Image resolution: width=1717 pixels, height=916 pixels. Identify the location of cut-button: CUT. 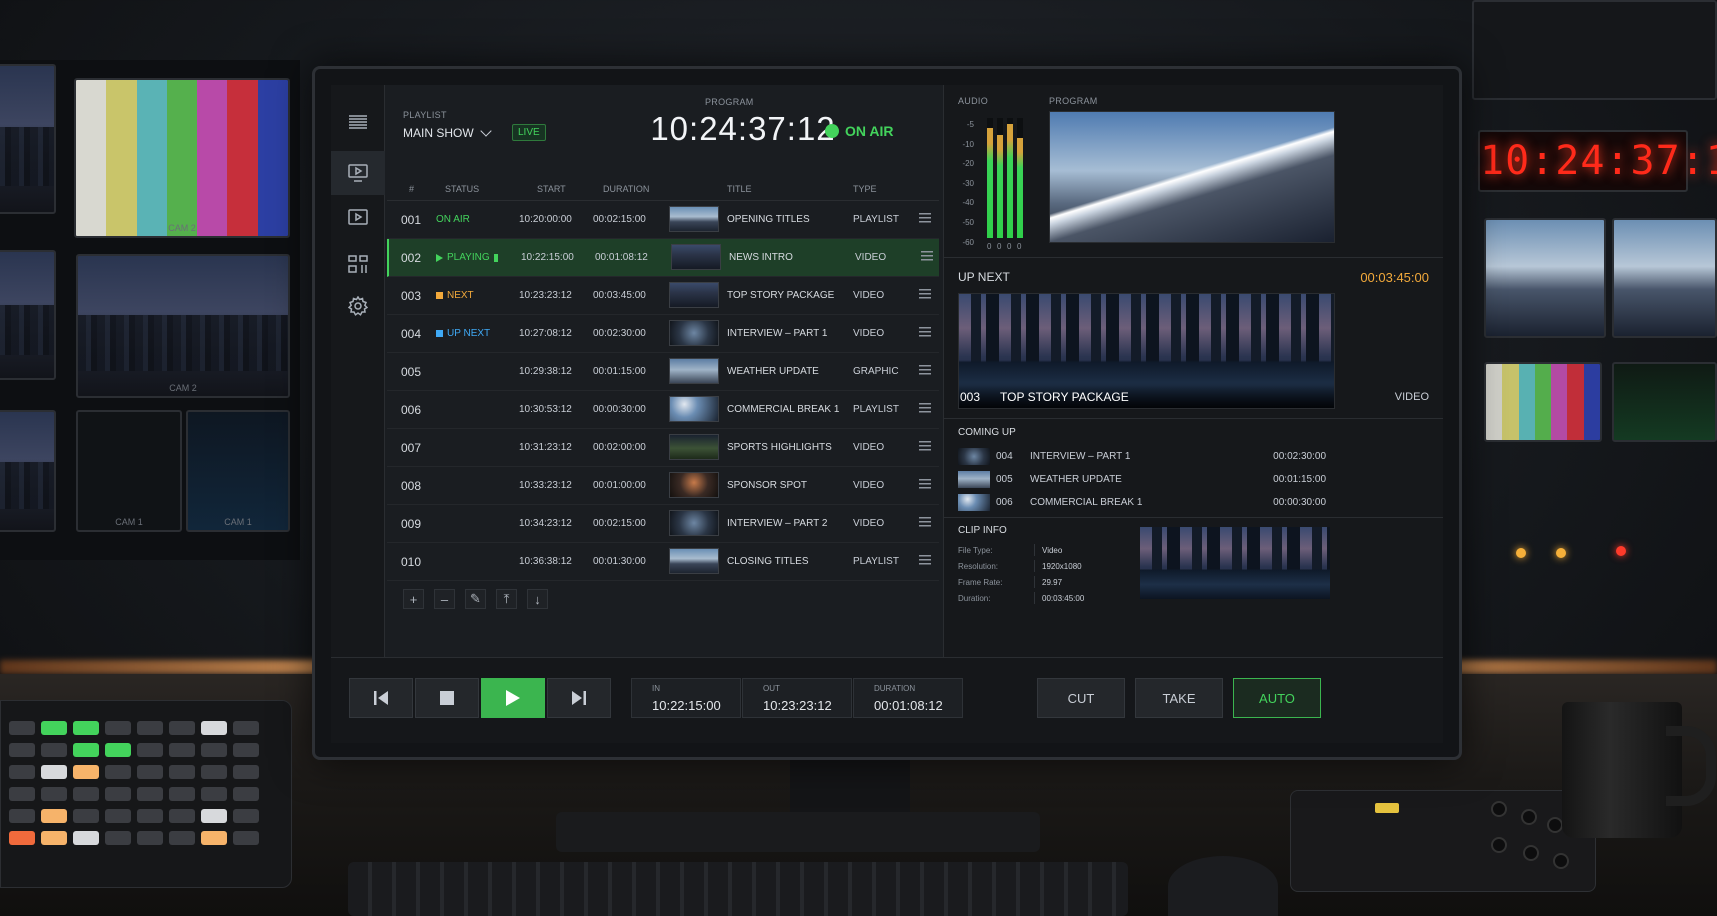
(1081, 698).